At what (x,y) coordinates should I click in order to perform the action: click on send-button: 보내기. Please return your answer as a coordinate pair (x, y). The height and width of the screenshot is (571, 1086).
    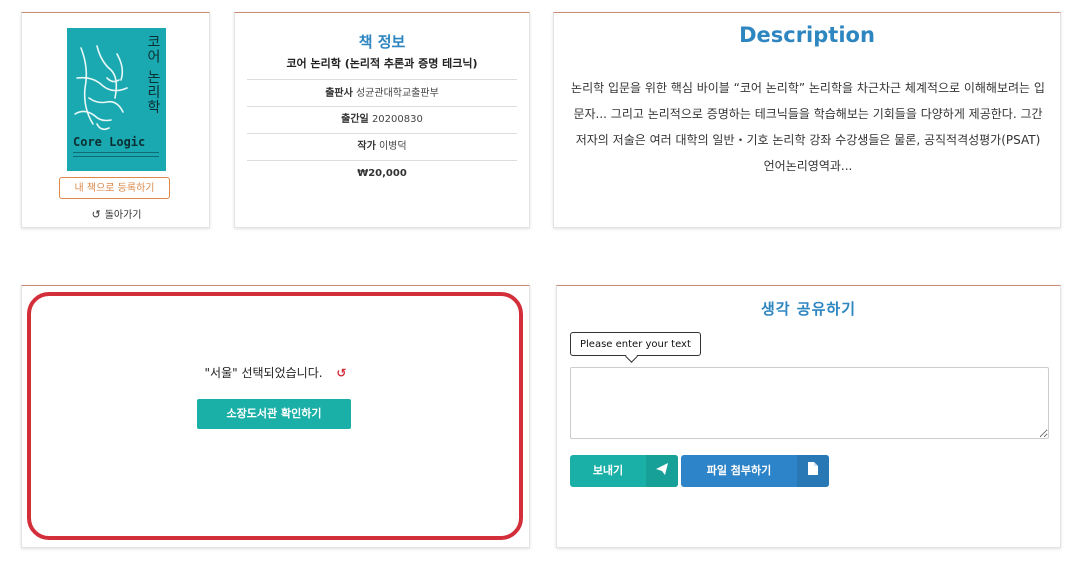
    Looking at the image, I should click on (624, 471).